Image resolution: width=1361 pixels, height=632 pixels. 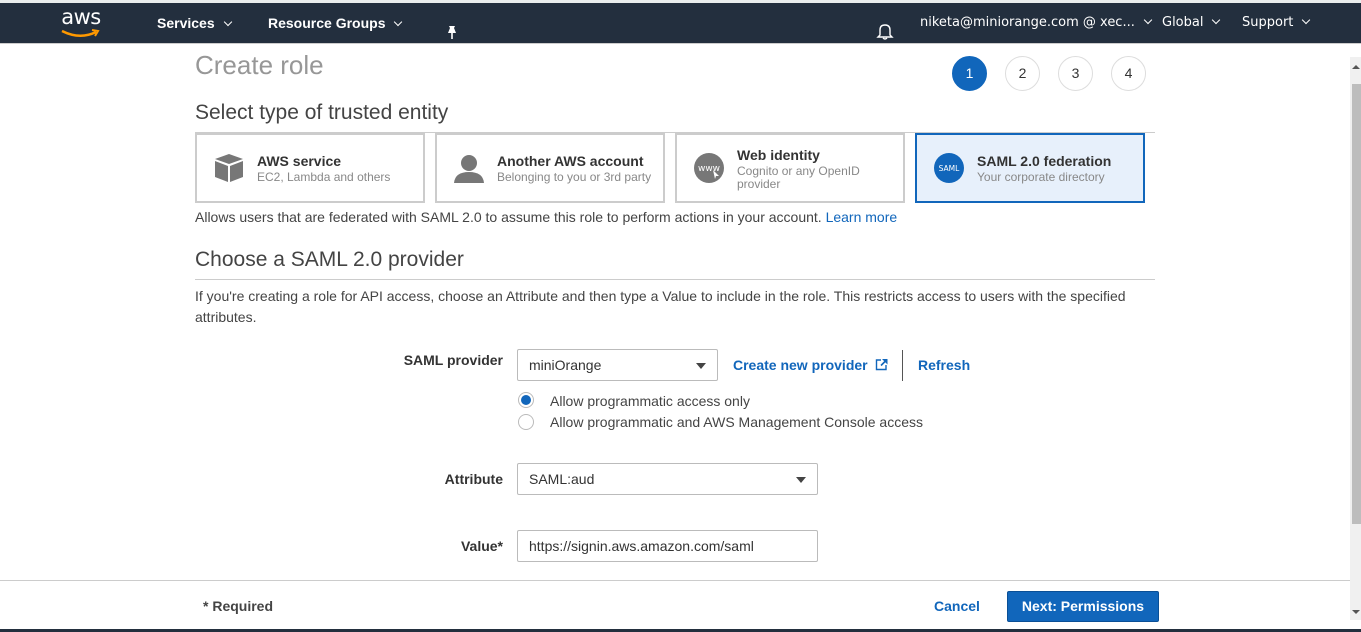 I want to click on trusted-entity-heading: Select type of trusted entity, so click(x=322, y=112).